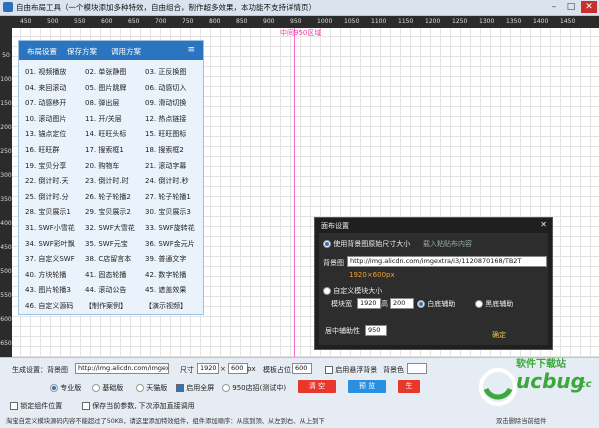 The height and width of the screenshot is (428, 599). What do you see at coordinates (191, 50) in the screenshot?
I see `menu-icon: ≡` at bounding box center [191, 50].